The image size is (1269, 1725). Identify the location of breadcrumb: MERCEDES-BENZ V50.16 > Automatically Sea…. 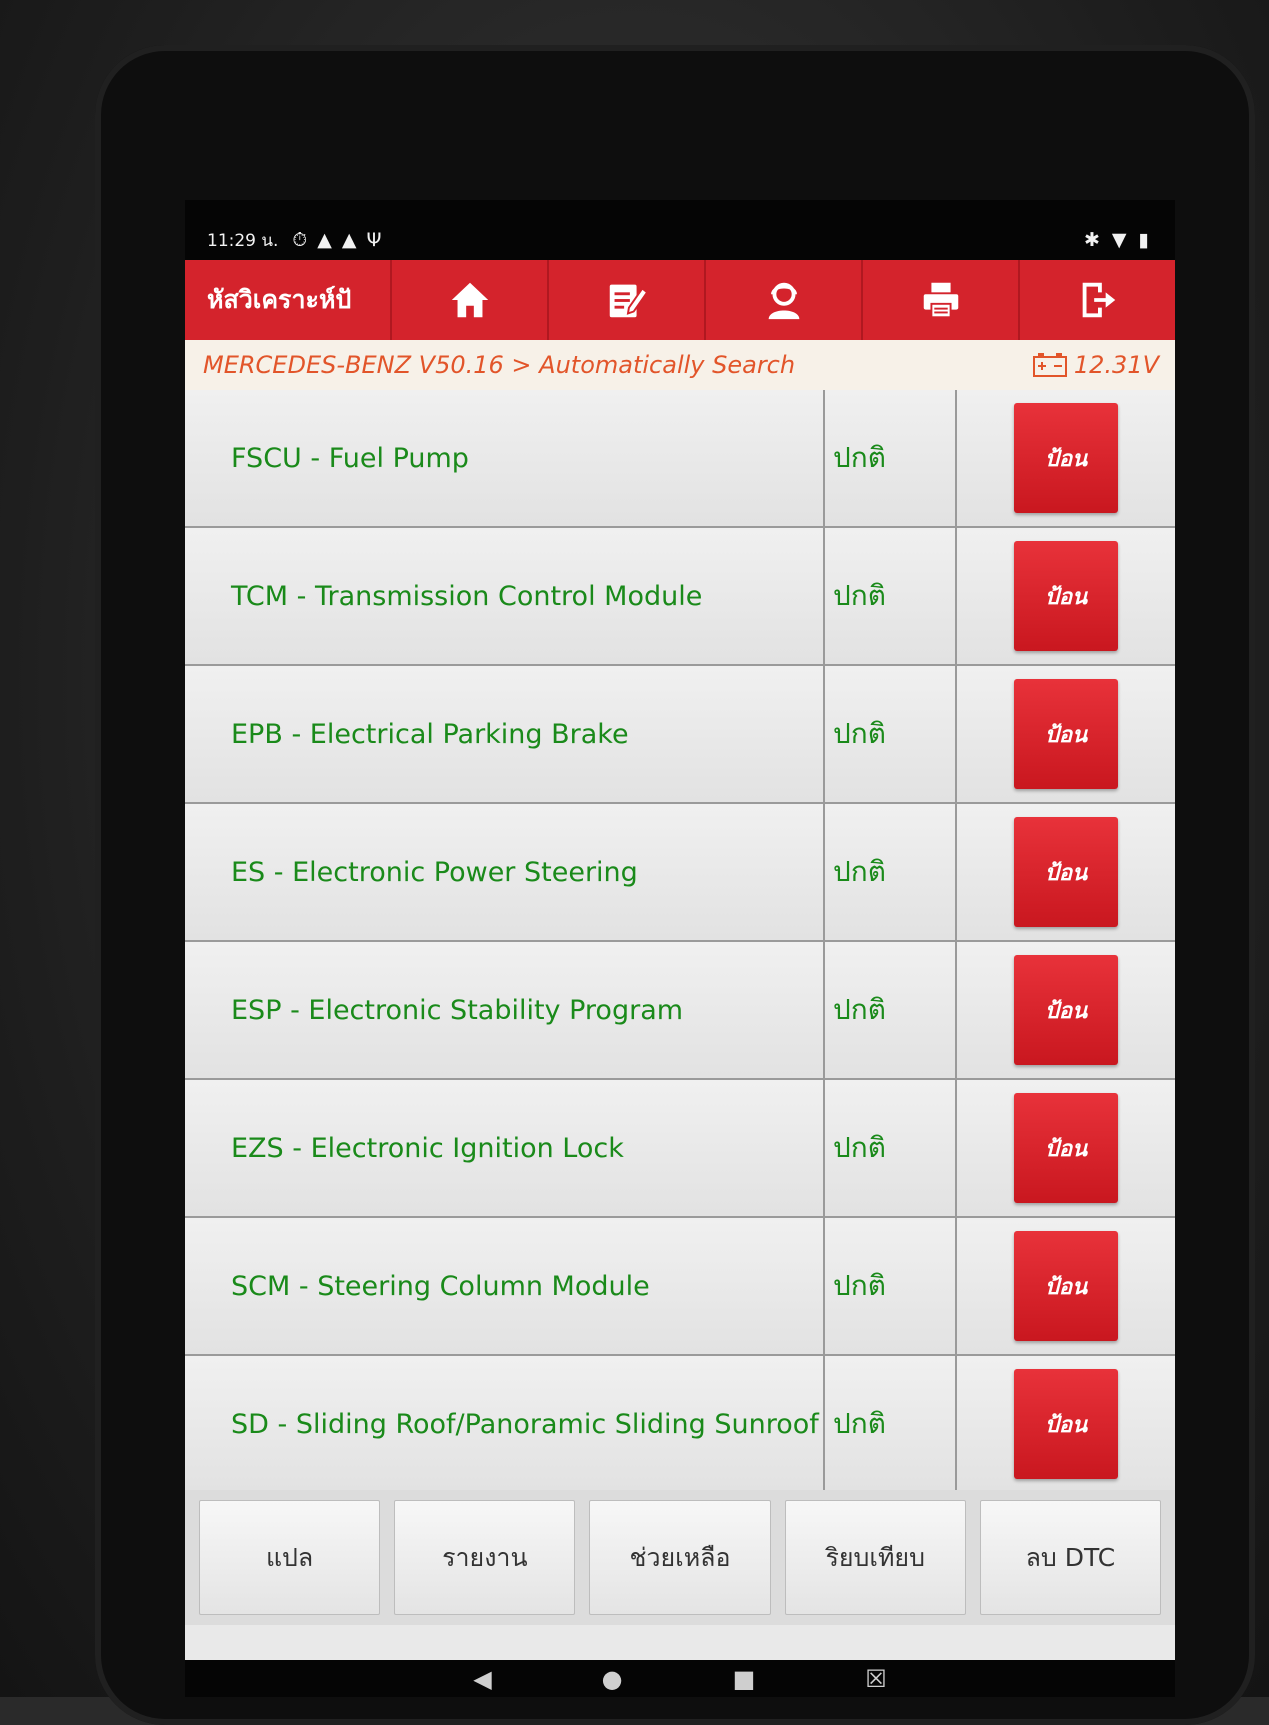
(680, 365).